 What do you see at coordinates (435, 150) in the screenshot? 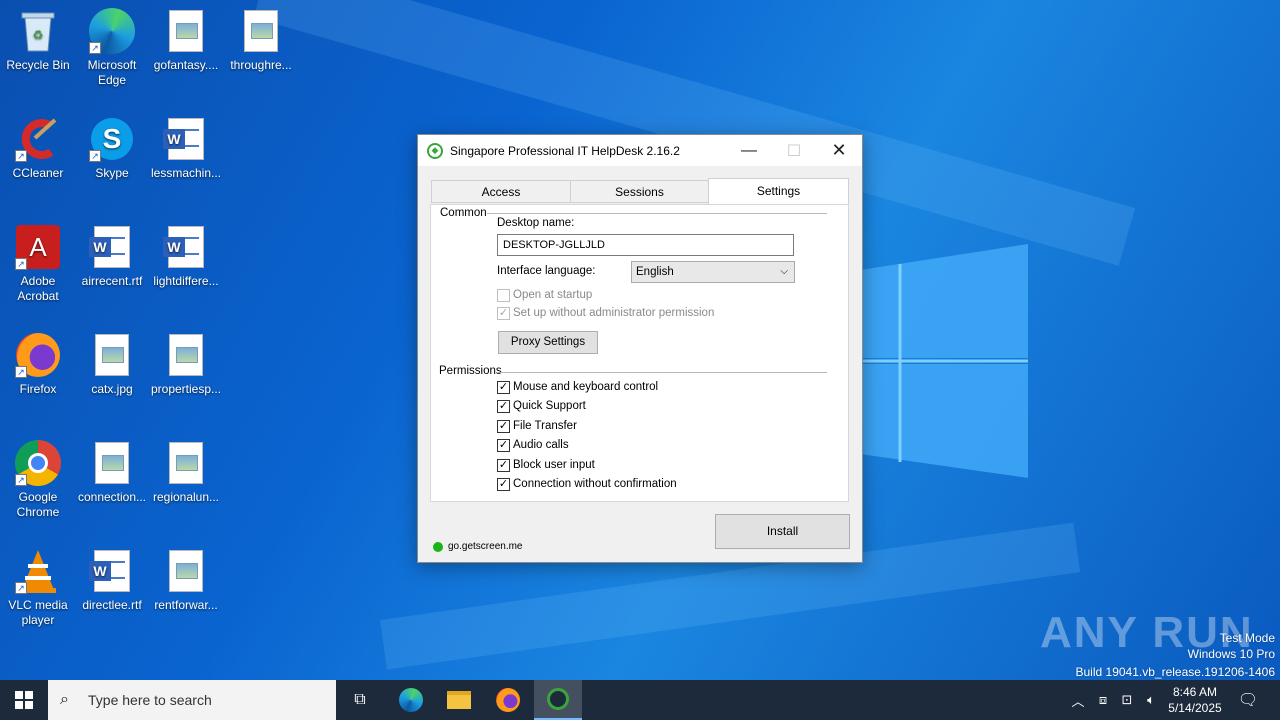
I see `app-logo-icon: ◆` at bounding box center [435, 150].